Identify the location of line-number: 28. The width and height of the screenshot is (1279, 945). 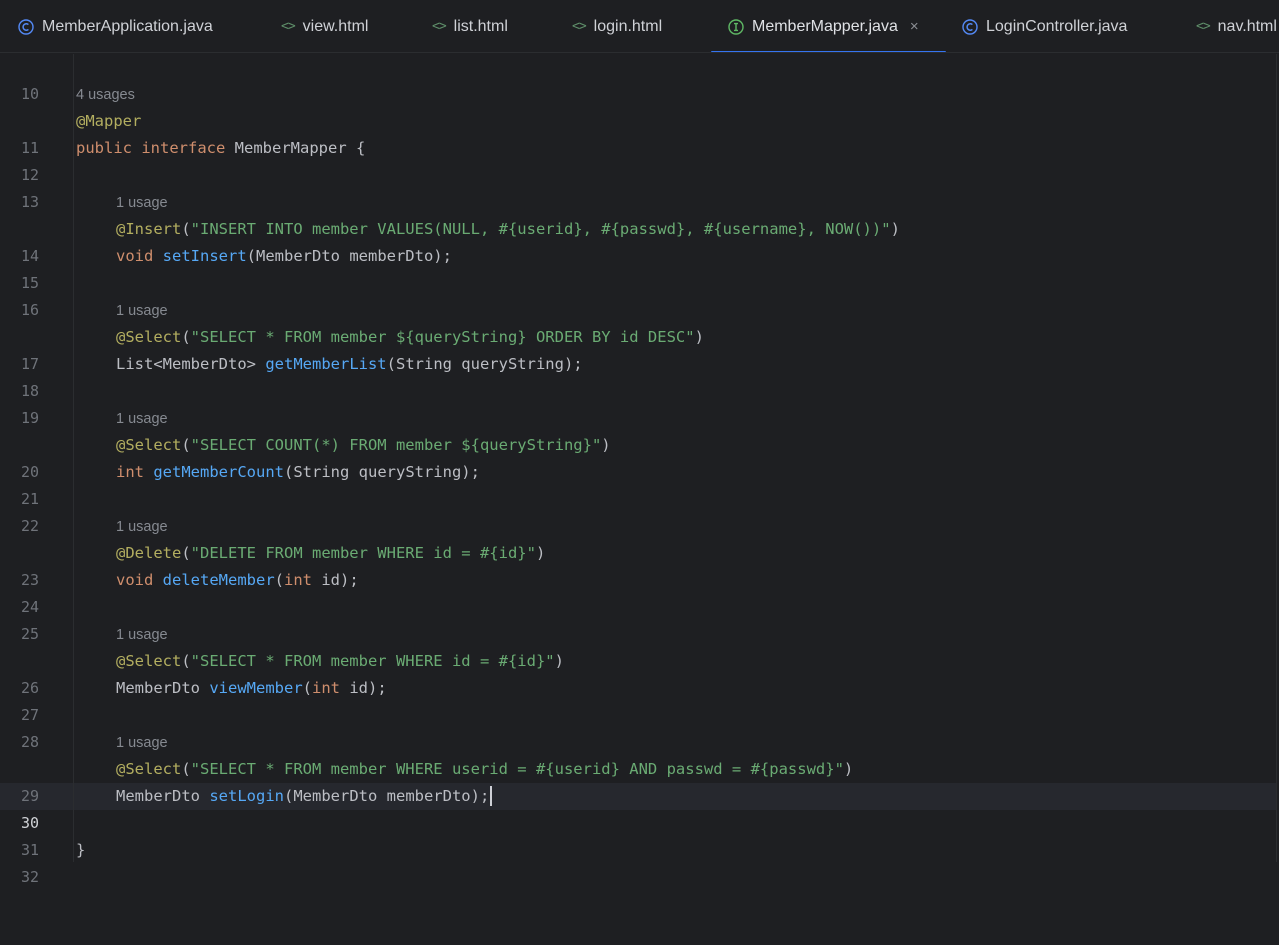
(29, 742).